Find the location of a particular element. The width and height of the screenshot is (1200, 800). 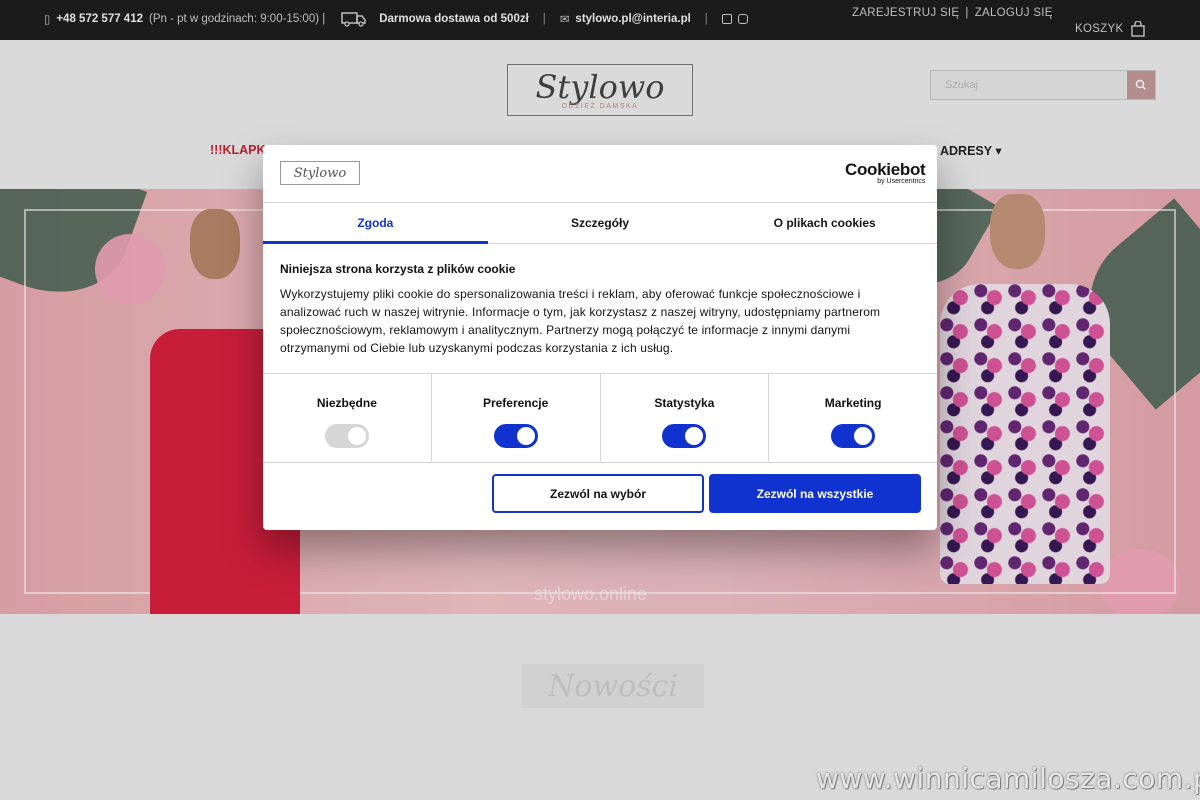

tab-o-plikach-cookies: O plikach cookies is located at coordinates (824, 223).